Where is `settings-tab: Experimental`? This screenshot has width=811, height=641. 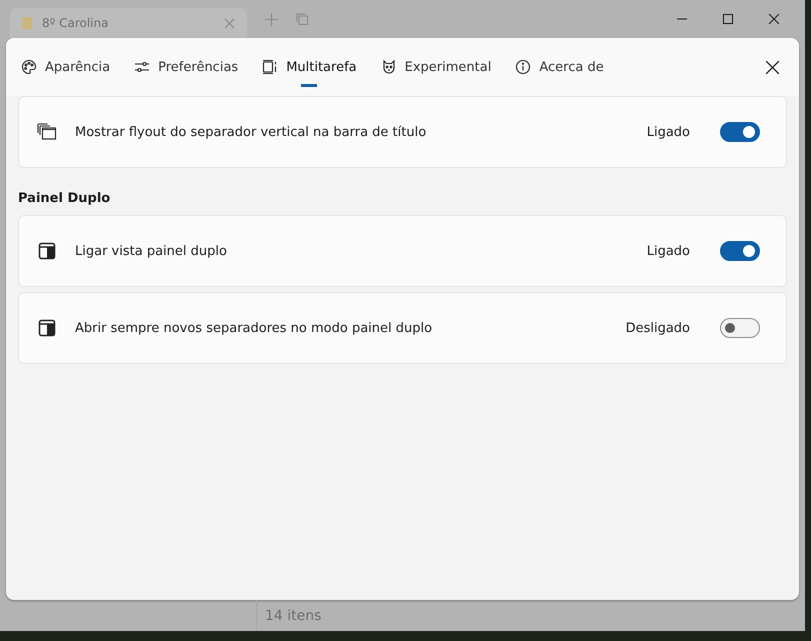 settings-tab: Experimental is located at coordinates (436, 67).